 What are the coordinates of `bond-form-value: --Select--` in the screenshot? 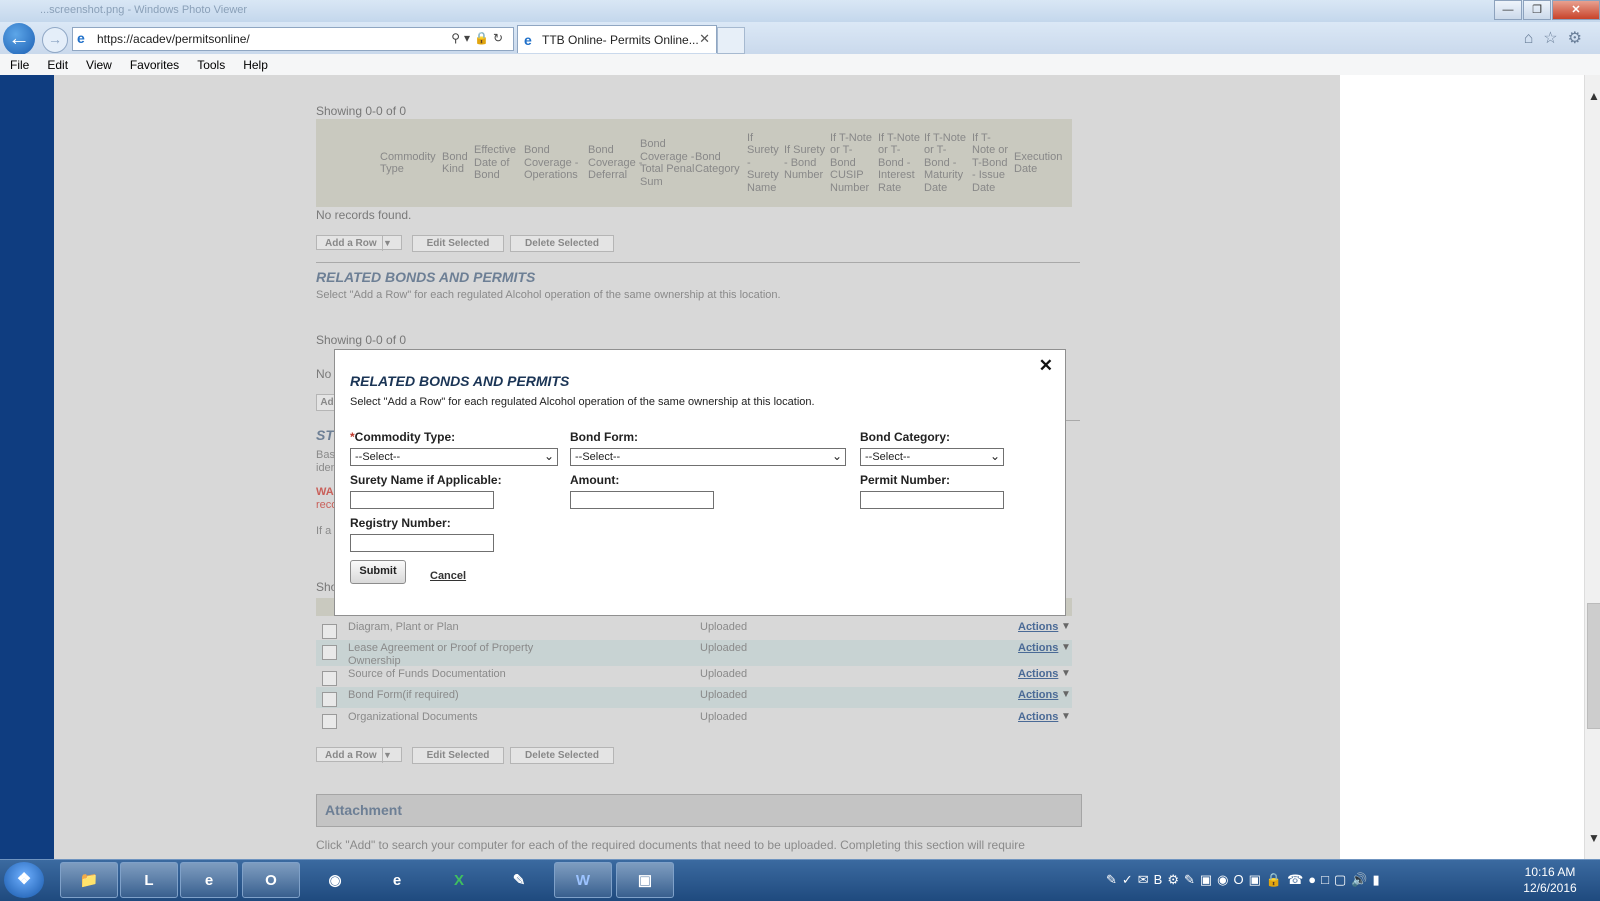 It's located at (598, 457).